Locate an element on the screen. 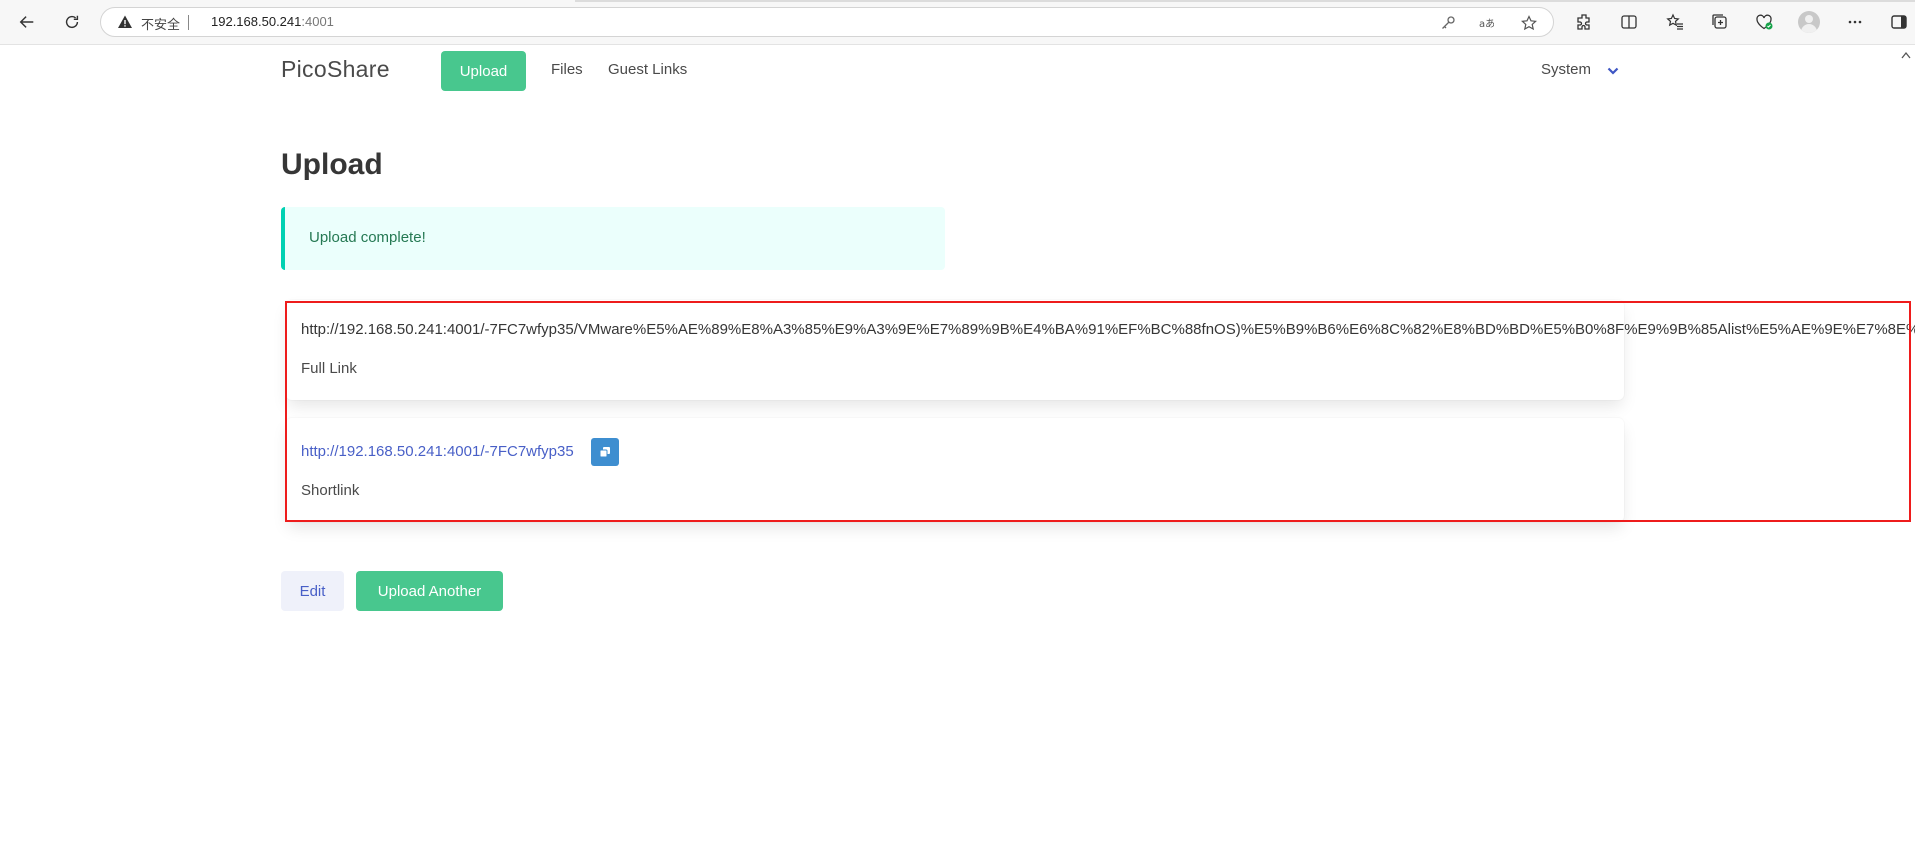 The height and width of the screenshot is (844, 1915). copy-shortlink-button is located at coordinates (605, 452).